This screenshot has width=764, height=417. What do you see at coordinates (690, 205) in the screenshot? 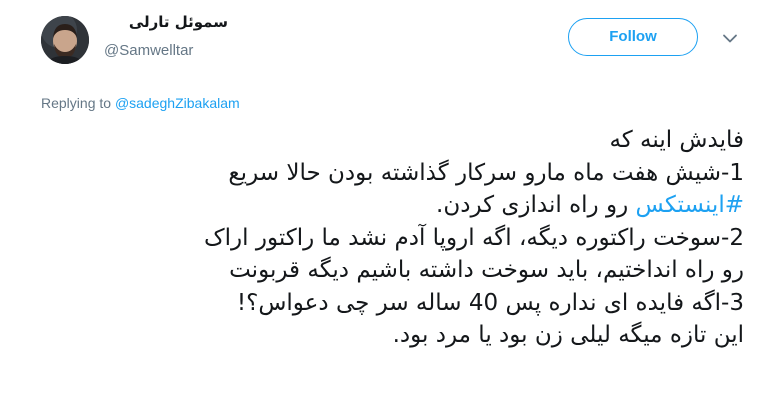
I see `hashtag-link: #اینستکس` at bounding box center [690, 205].